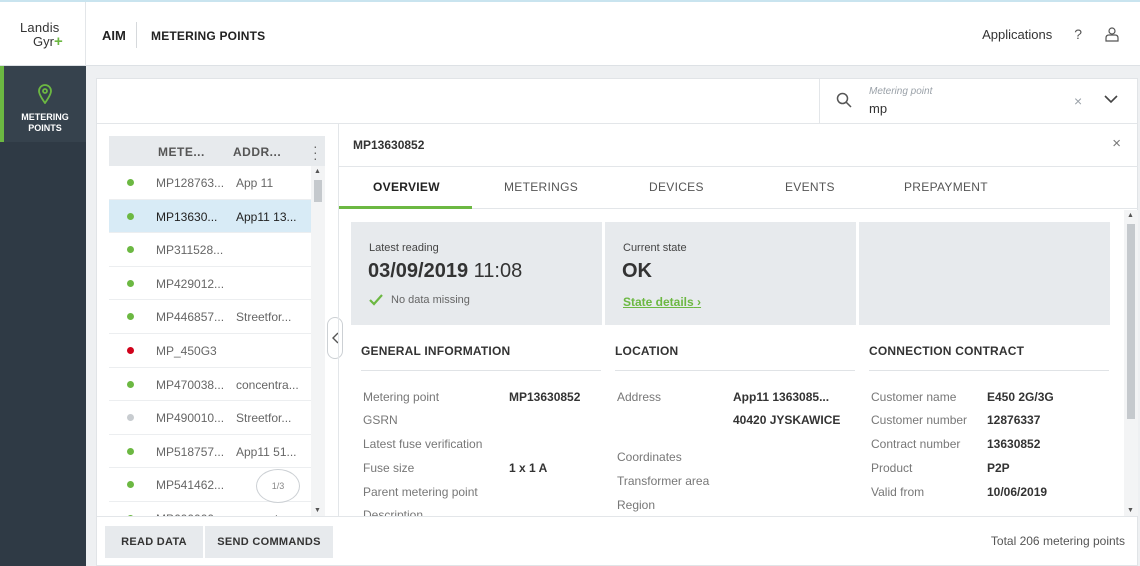 This screenshot has width=1140, height=566. Describe the element at coordinates (1014, 420) in the screenshot. I see `customer-number-value: 12876337` at that location.